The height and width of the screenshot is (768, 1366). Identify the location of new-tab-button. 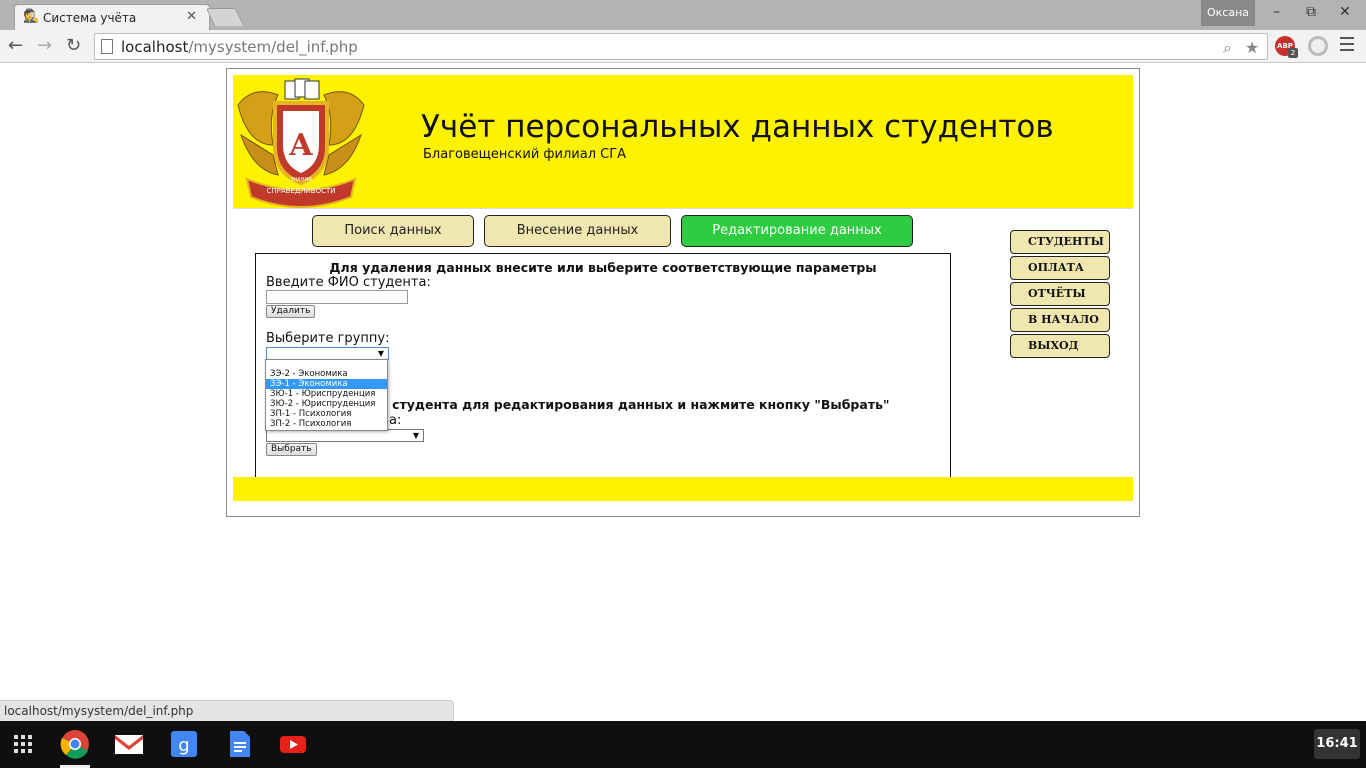
(225, 17).